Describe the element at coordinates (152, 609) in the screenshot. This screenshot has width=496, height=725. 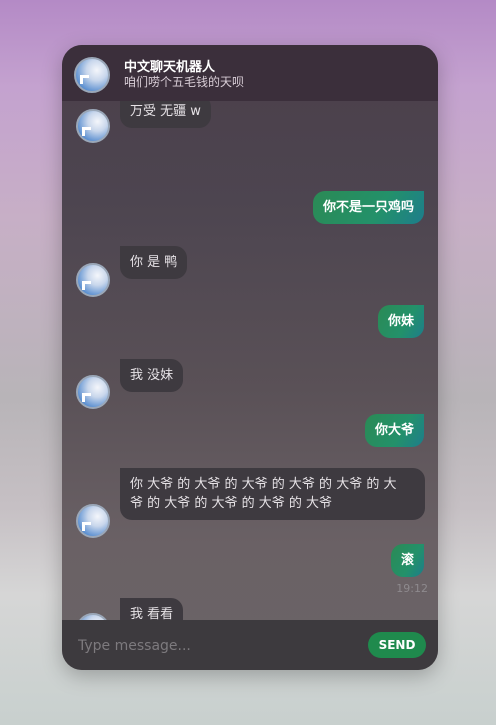
I see `bot-message: 我 看看` at that location.